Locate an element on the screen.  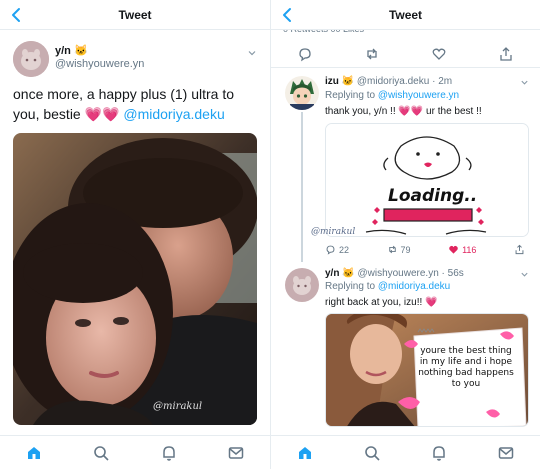
replying-to: Replying to @wishyouwere.yn is located at coordinates (392, 95).